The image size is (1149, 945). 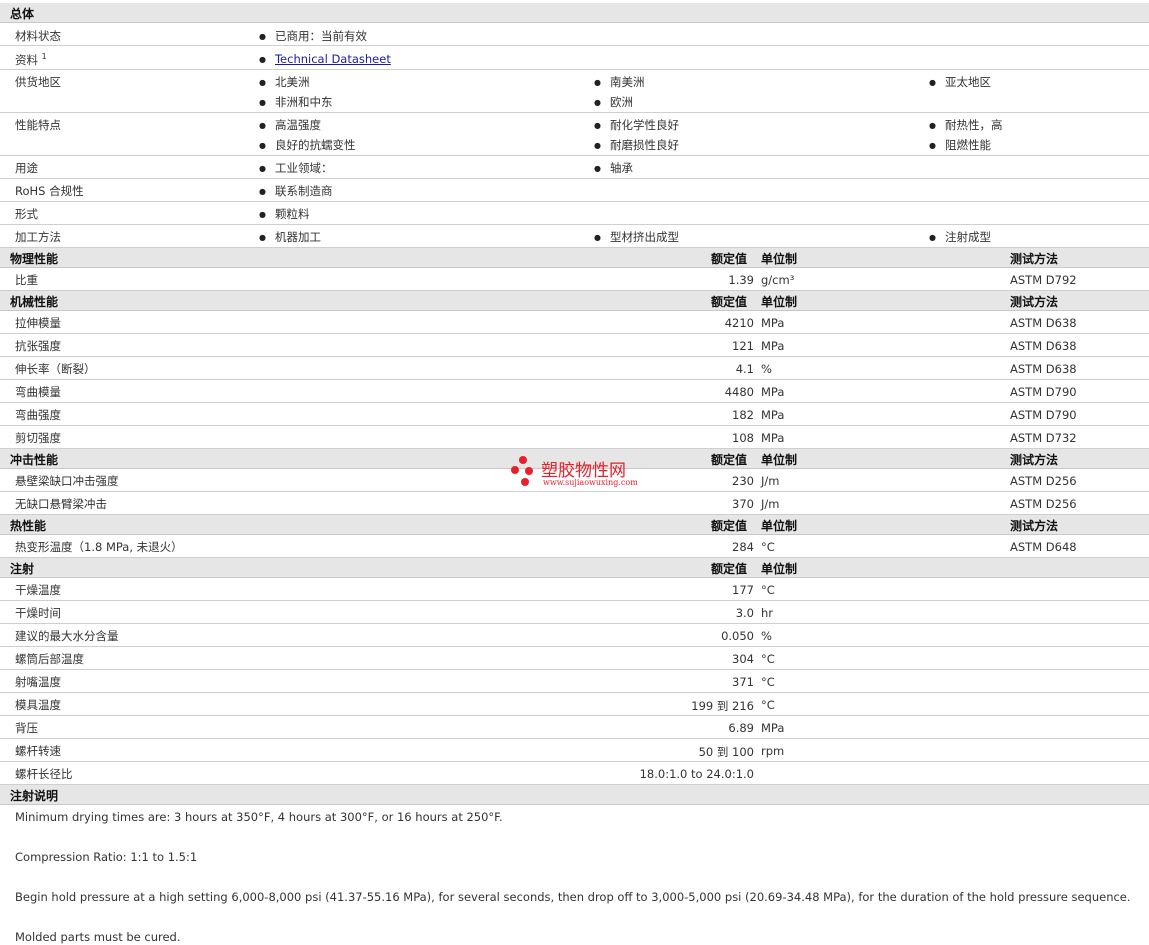 I want to click on row-regions: 供货地区 北美洲 南美洲 亚太地区 非洲和中东 欧洲, so click(x=574, y=91).